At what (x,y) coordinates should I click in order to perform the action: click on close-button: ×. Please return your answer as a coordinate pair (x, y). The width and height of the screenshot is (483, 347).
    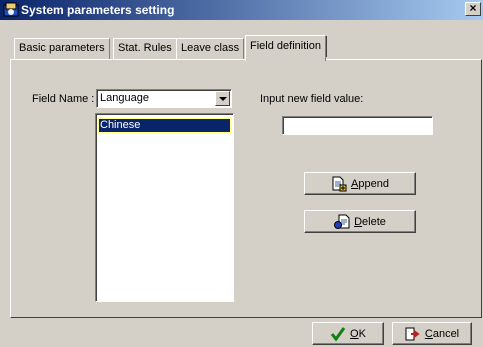
    Looking at the image, I should click on (473, 9).